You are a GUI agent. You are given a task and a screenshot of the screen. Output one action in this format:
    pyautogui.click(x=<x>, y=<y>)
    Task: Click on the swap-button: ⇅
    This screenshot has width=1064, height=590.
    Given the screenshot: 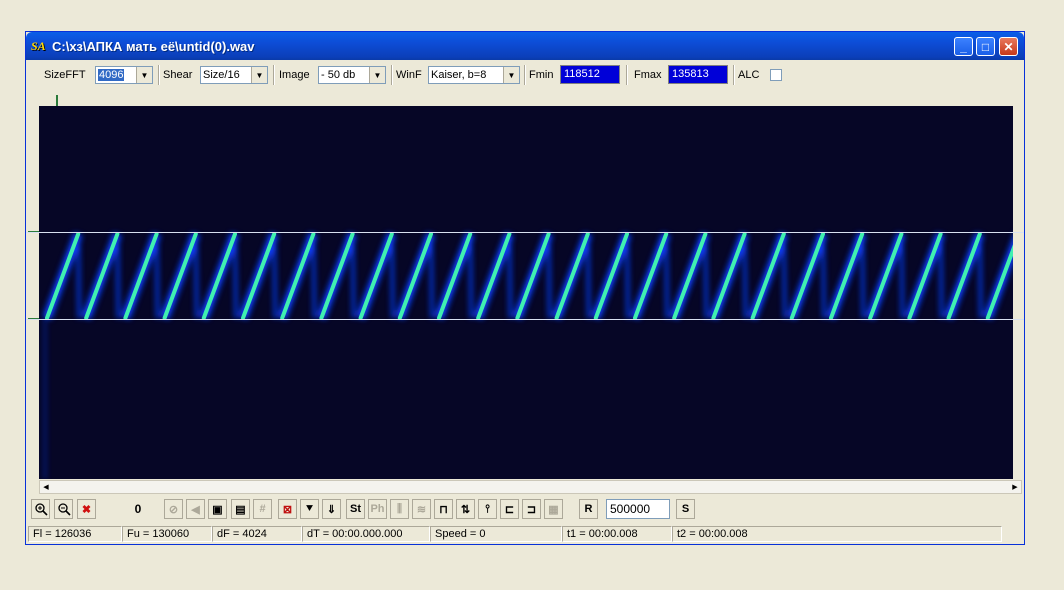 What is the action you would take?
    pyautogui.click(x=465, y=509)
    